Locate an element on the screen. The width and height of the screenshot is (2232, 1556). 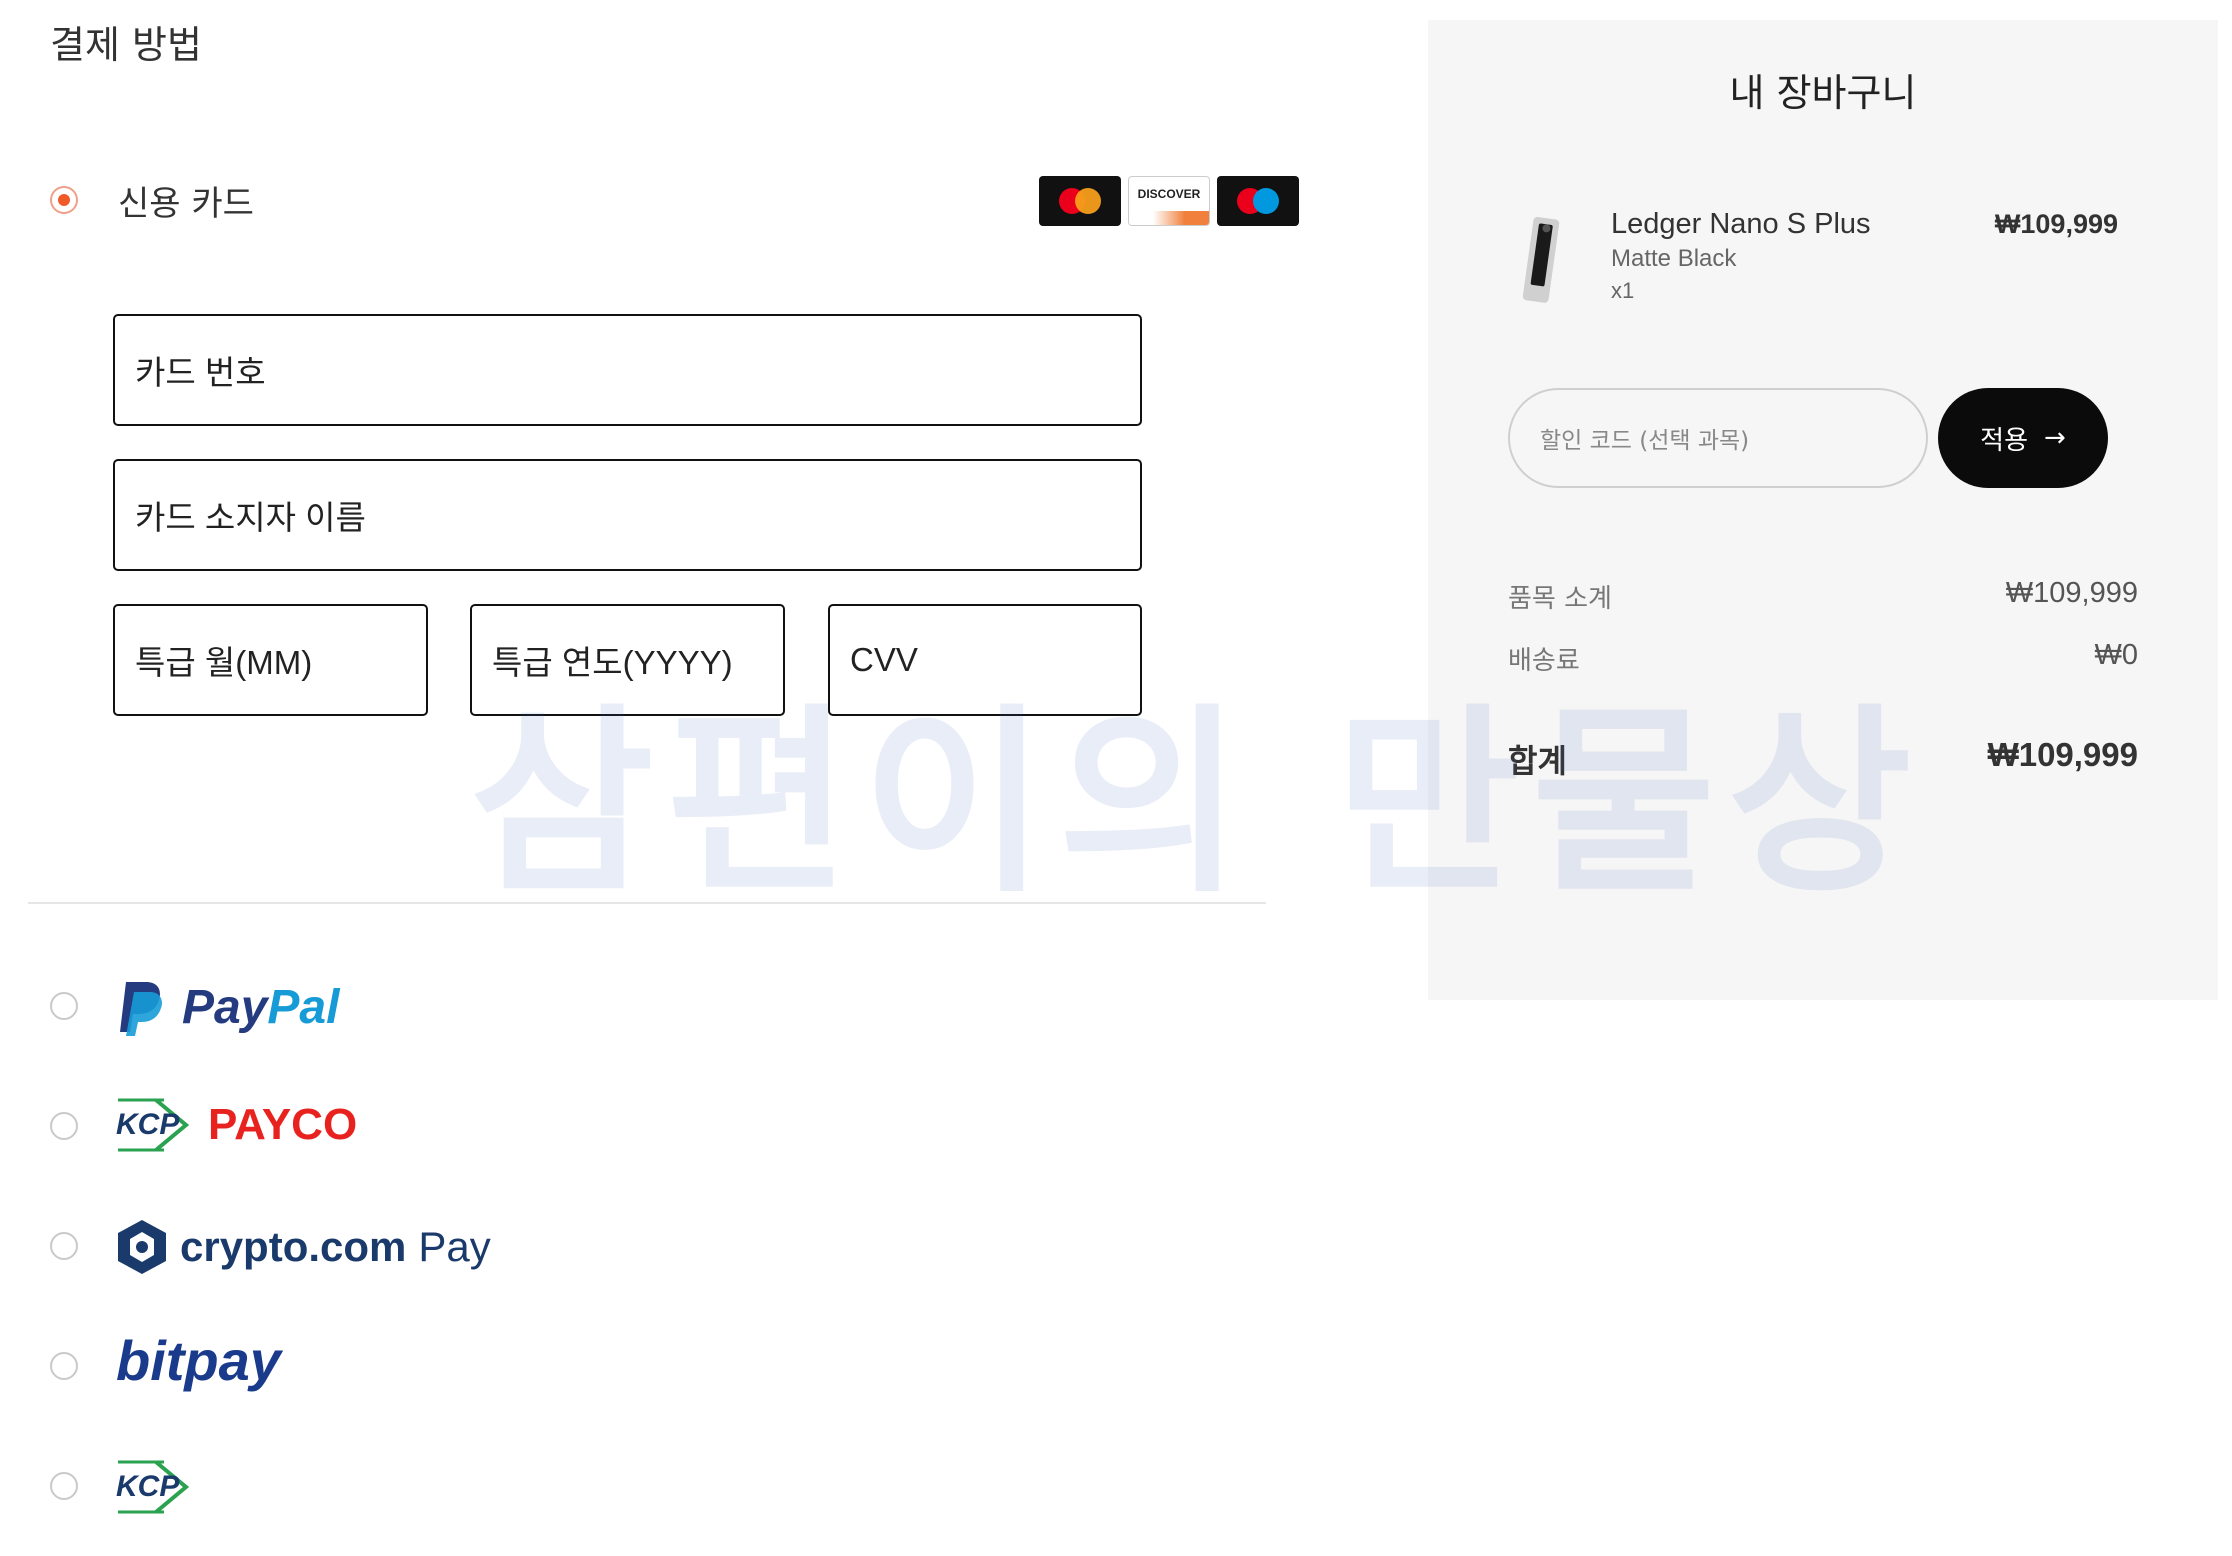
crypto-pay-radio is located at coordinates (64, 1246).